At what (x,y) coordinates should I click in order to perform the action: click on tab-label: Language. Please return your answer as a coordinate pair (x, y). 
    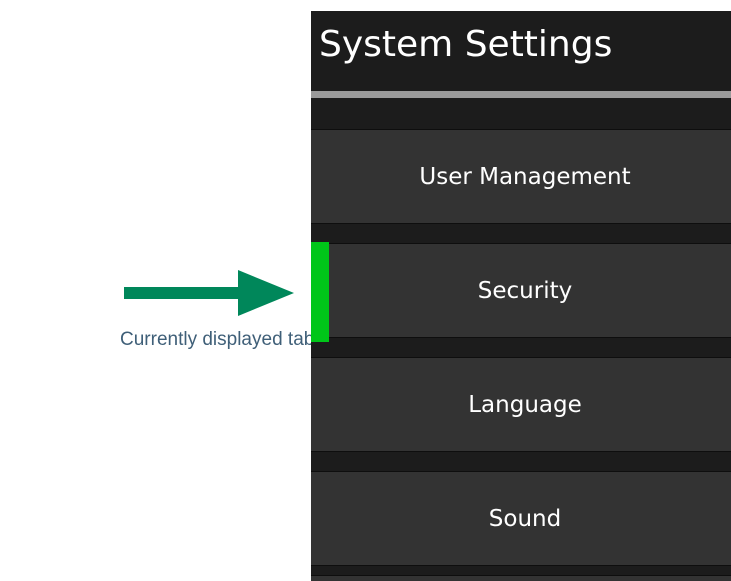
    Looking at the image, I should click on (525, 404).